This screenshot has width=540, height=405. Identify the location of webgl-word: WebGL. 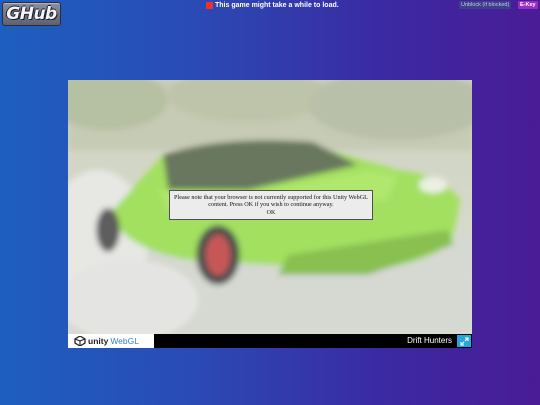
(124, 341).